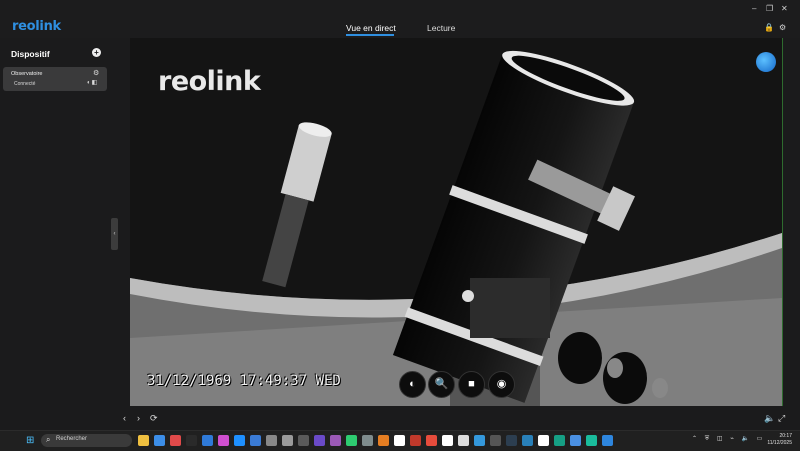 This screenshot has width=800, height=451. I want to click on device-status: Connecté, so click(25, 84).